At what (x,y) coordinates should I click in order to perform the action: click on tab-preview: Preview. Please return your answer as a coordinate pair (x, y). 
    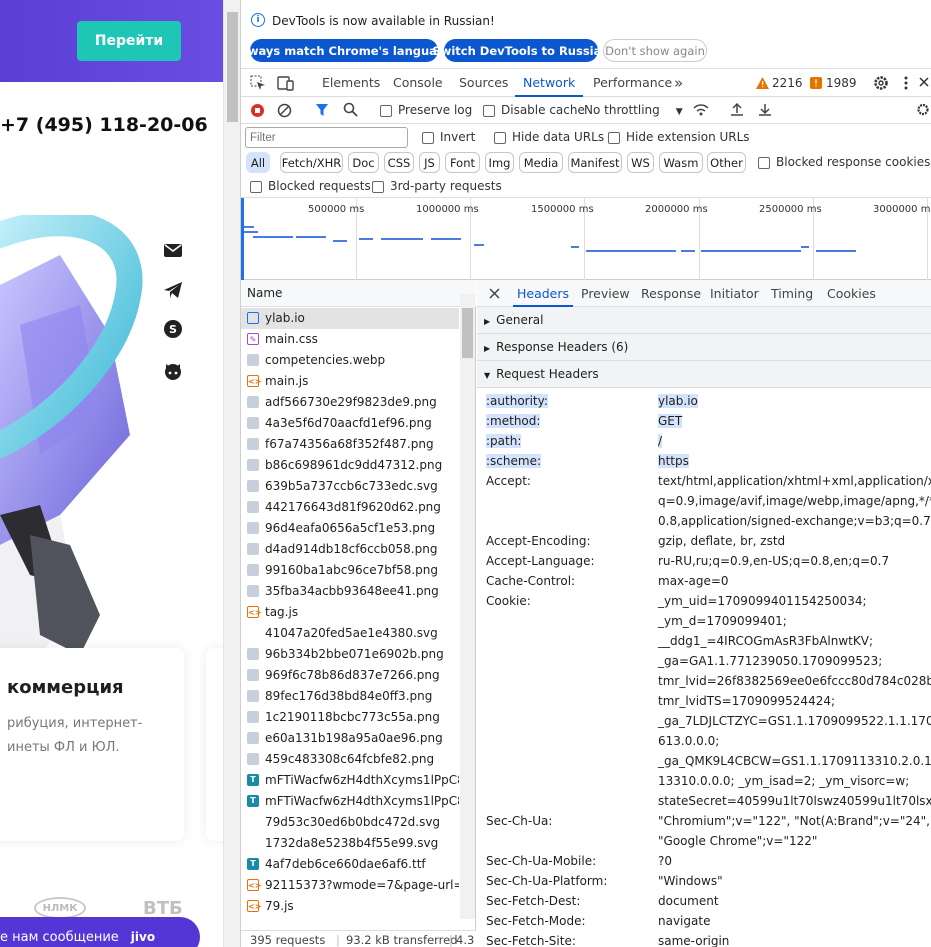
    Looking at the image, I should click on (605, 293).